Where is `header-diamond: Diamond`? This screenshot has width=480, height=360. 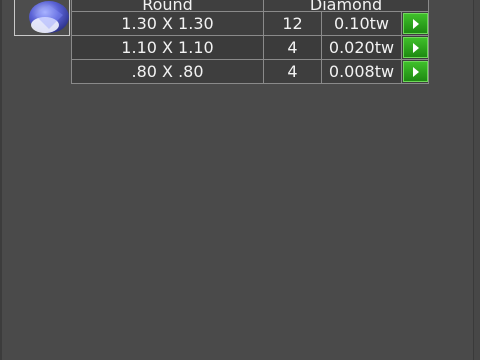 header-diamond: Diamond is located at coordinates (346, 6).